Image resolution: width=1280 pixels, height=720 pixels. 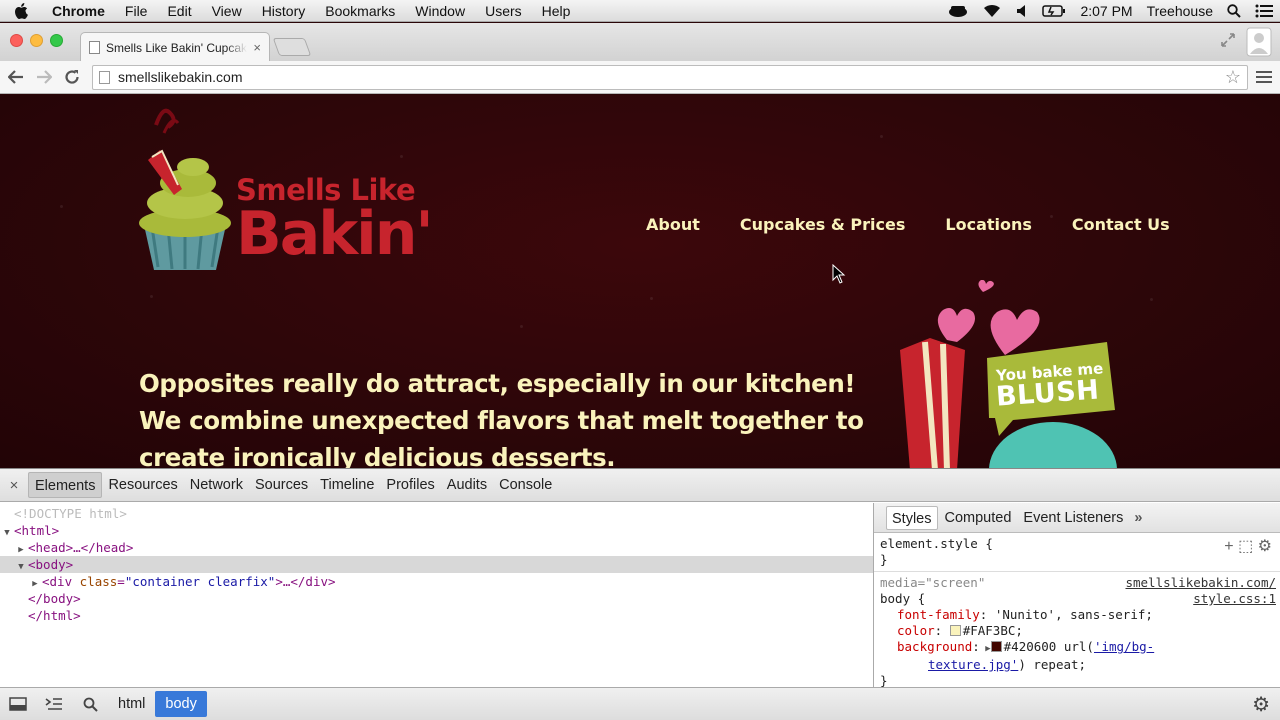 I want to click on breadcrumb-html: html, so click(x=131, y=704).